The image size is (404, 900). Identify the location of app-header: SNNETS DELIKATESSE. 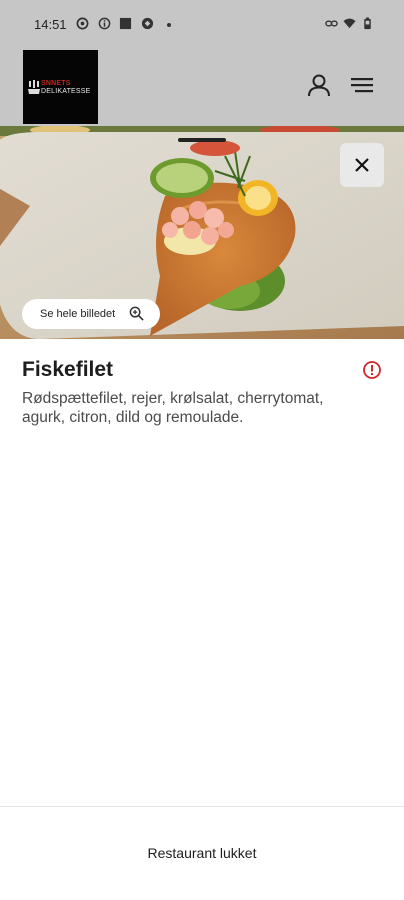
(202, 88).